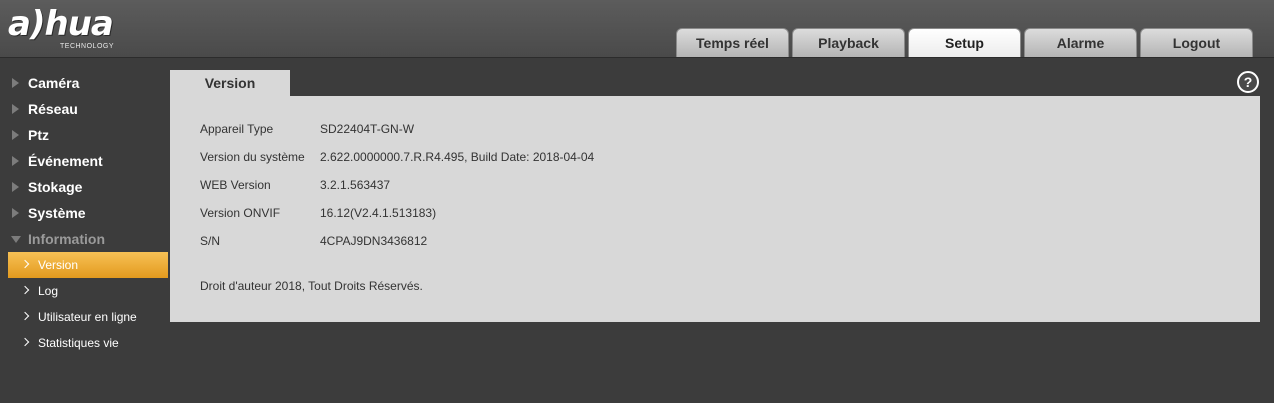  Describe the element at coordinates (1080, 42) in the screenshot. I see `nav-tab-alarme: Alarme` at that location.